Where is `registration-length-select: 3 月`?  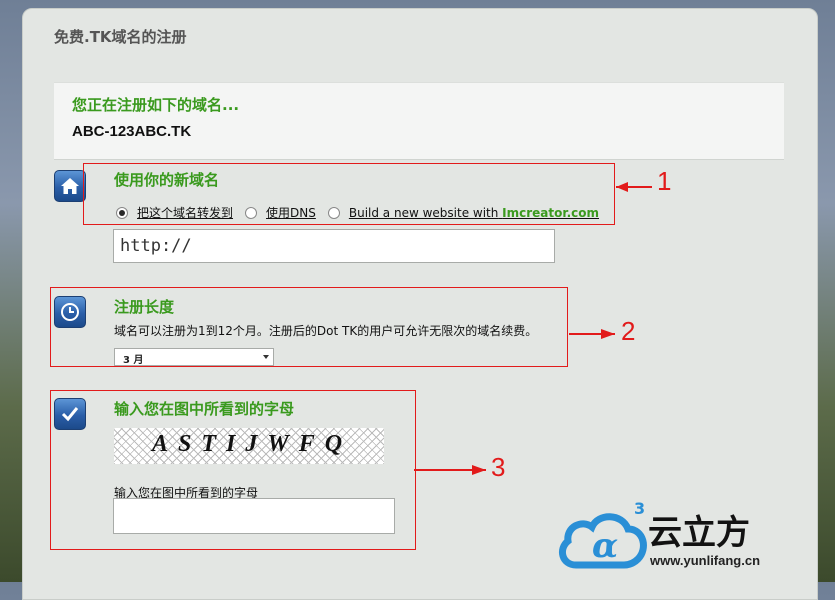 registration-length-select: 3 月 is located at coordinates (194, 357).